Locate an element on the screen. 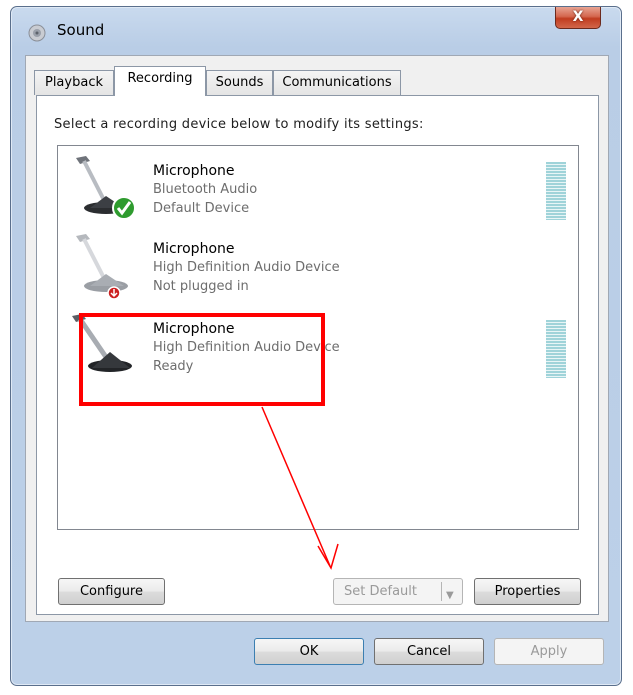 The height and width of the screenshot is (695, 633). close-button: X is located at coordinates (578, 18).